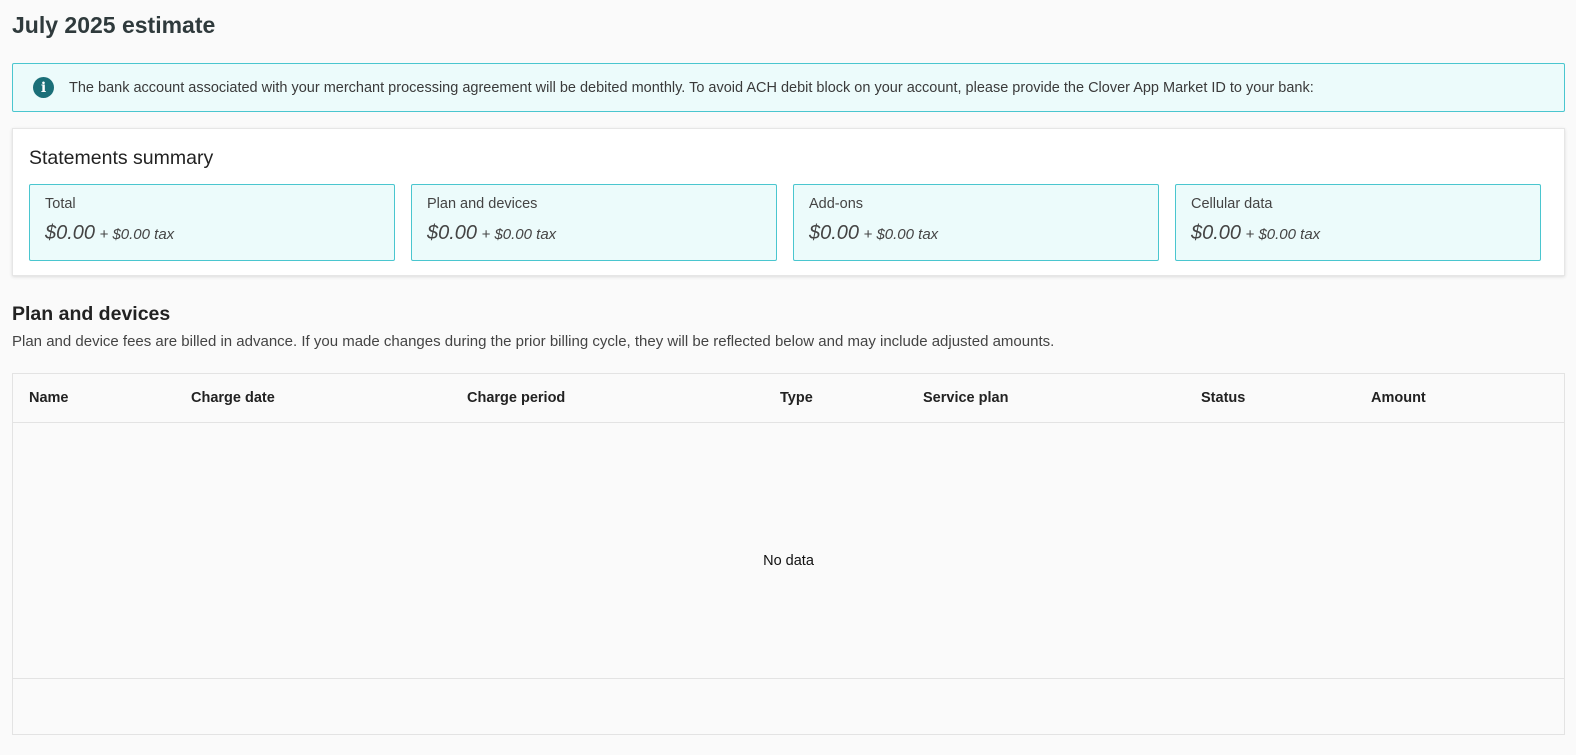 Image resolution: width=1576 pixels, height=755 pixels. I want to click on table-footer, so click(788, 706).